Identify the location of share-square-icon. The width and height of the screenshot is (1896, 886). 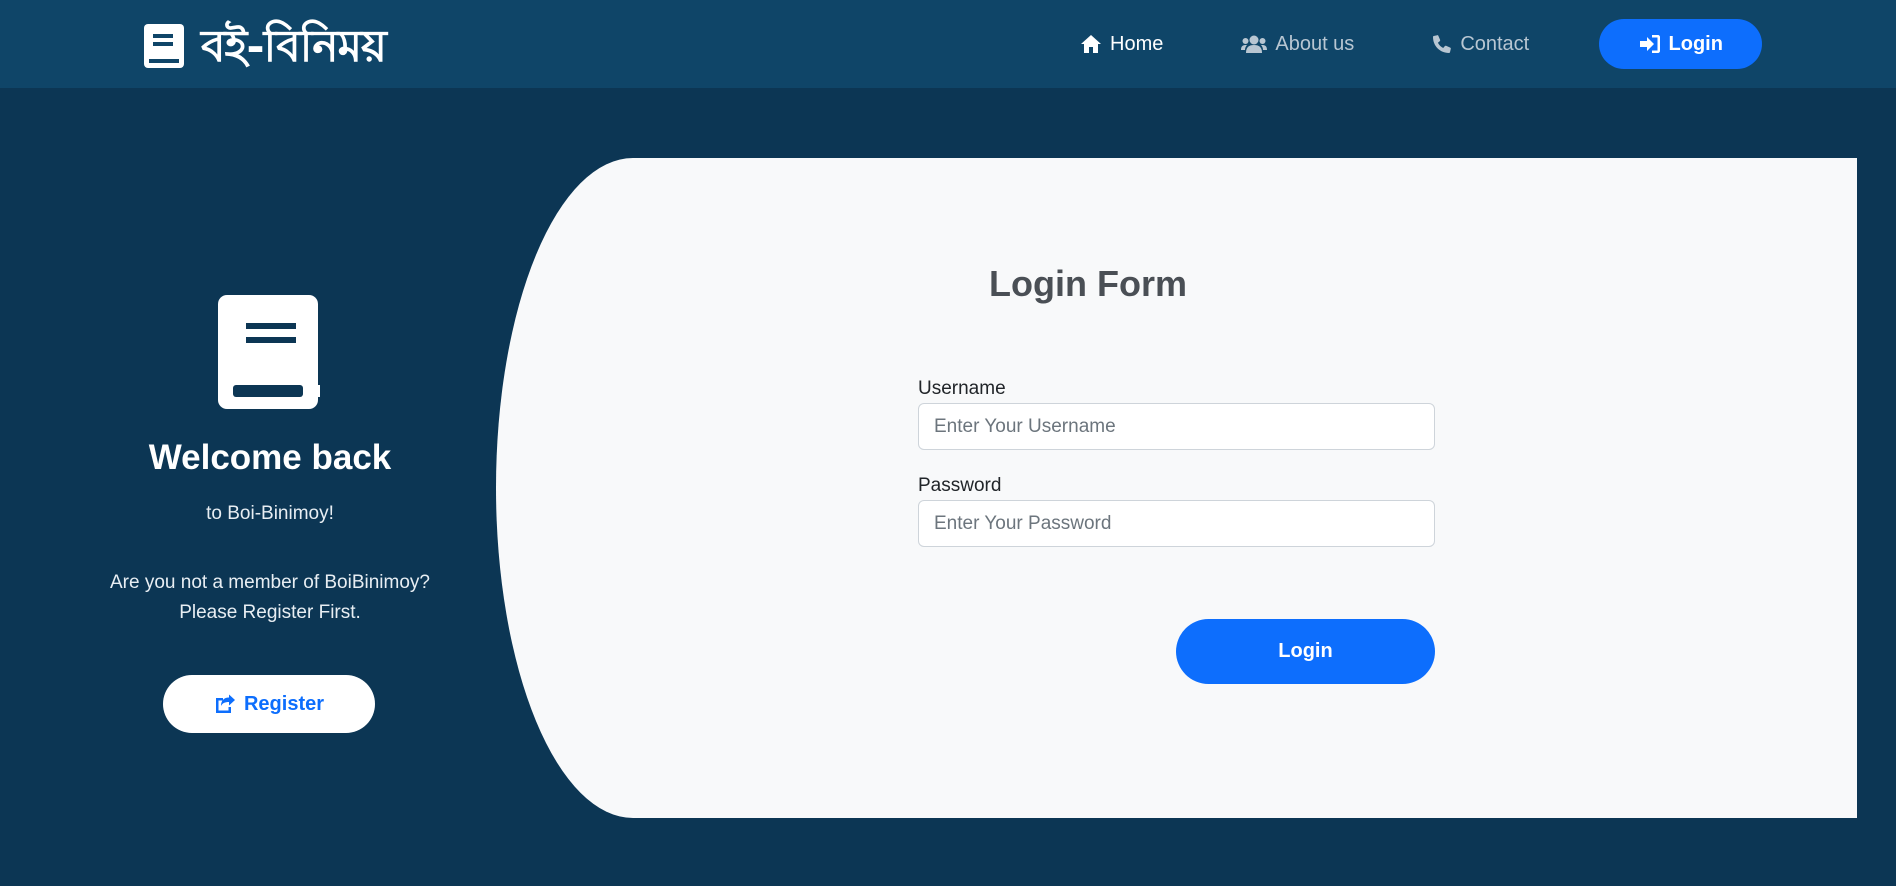
(225, 703).